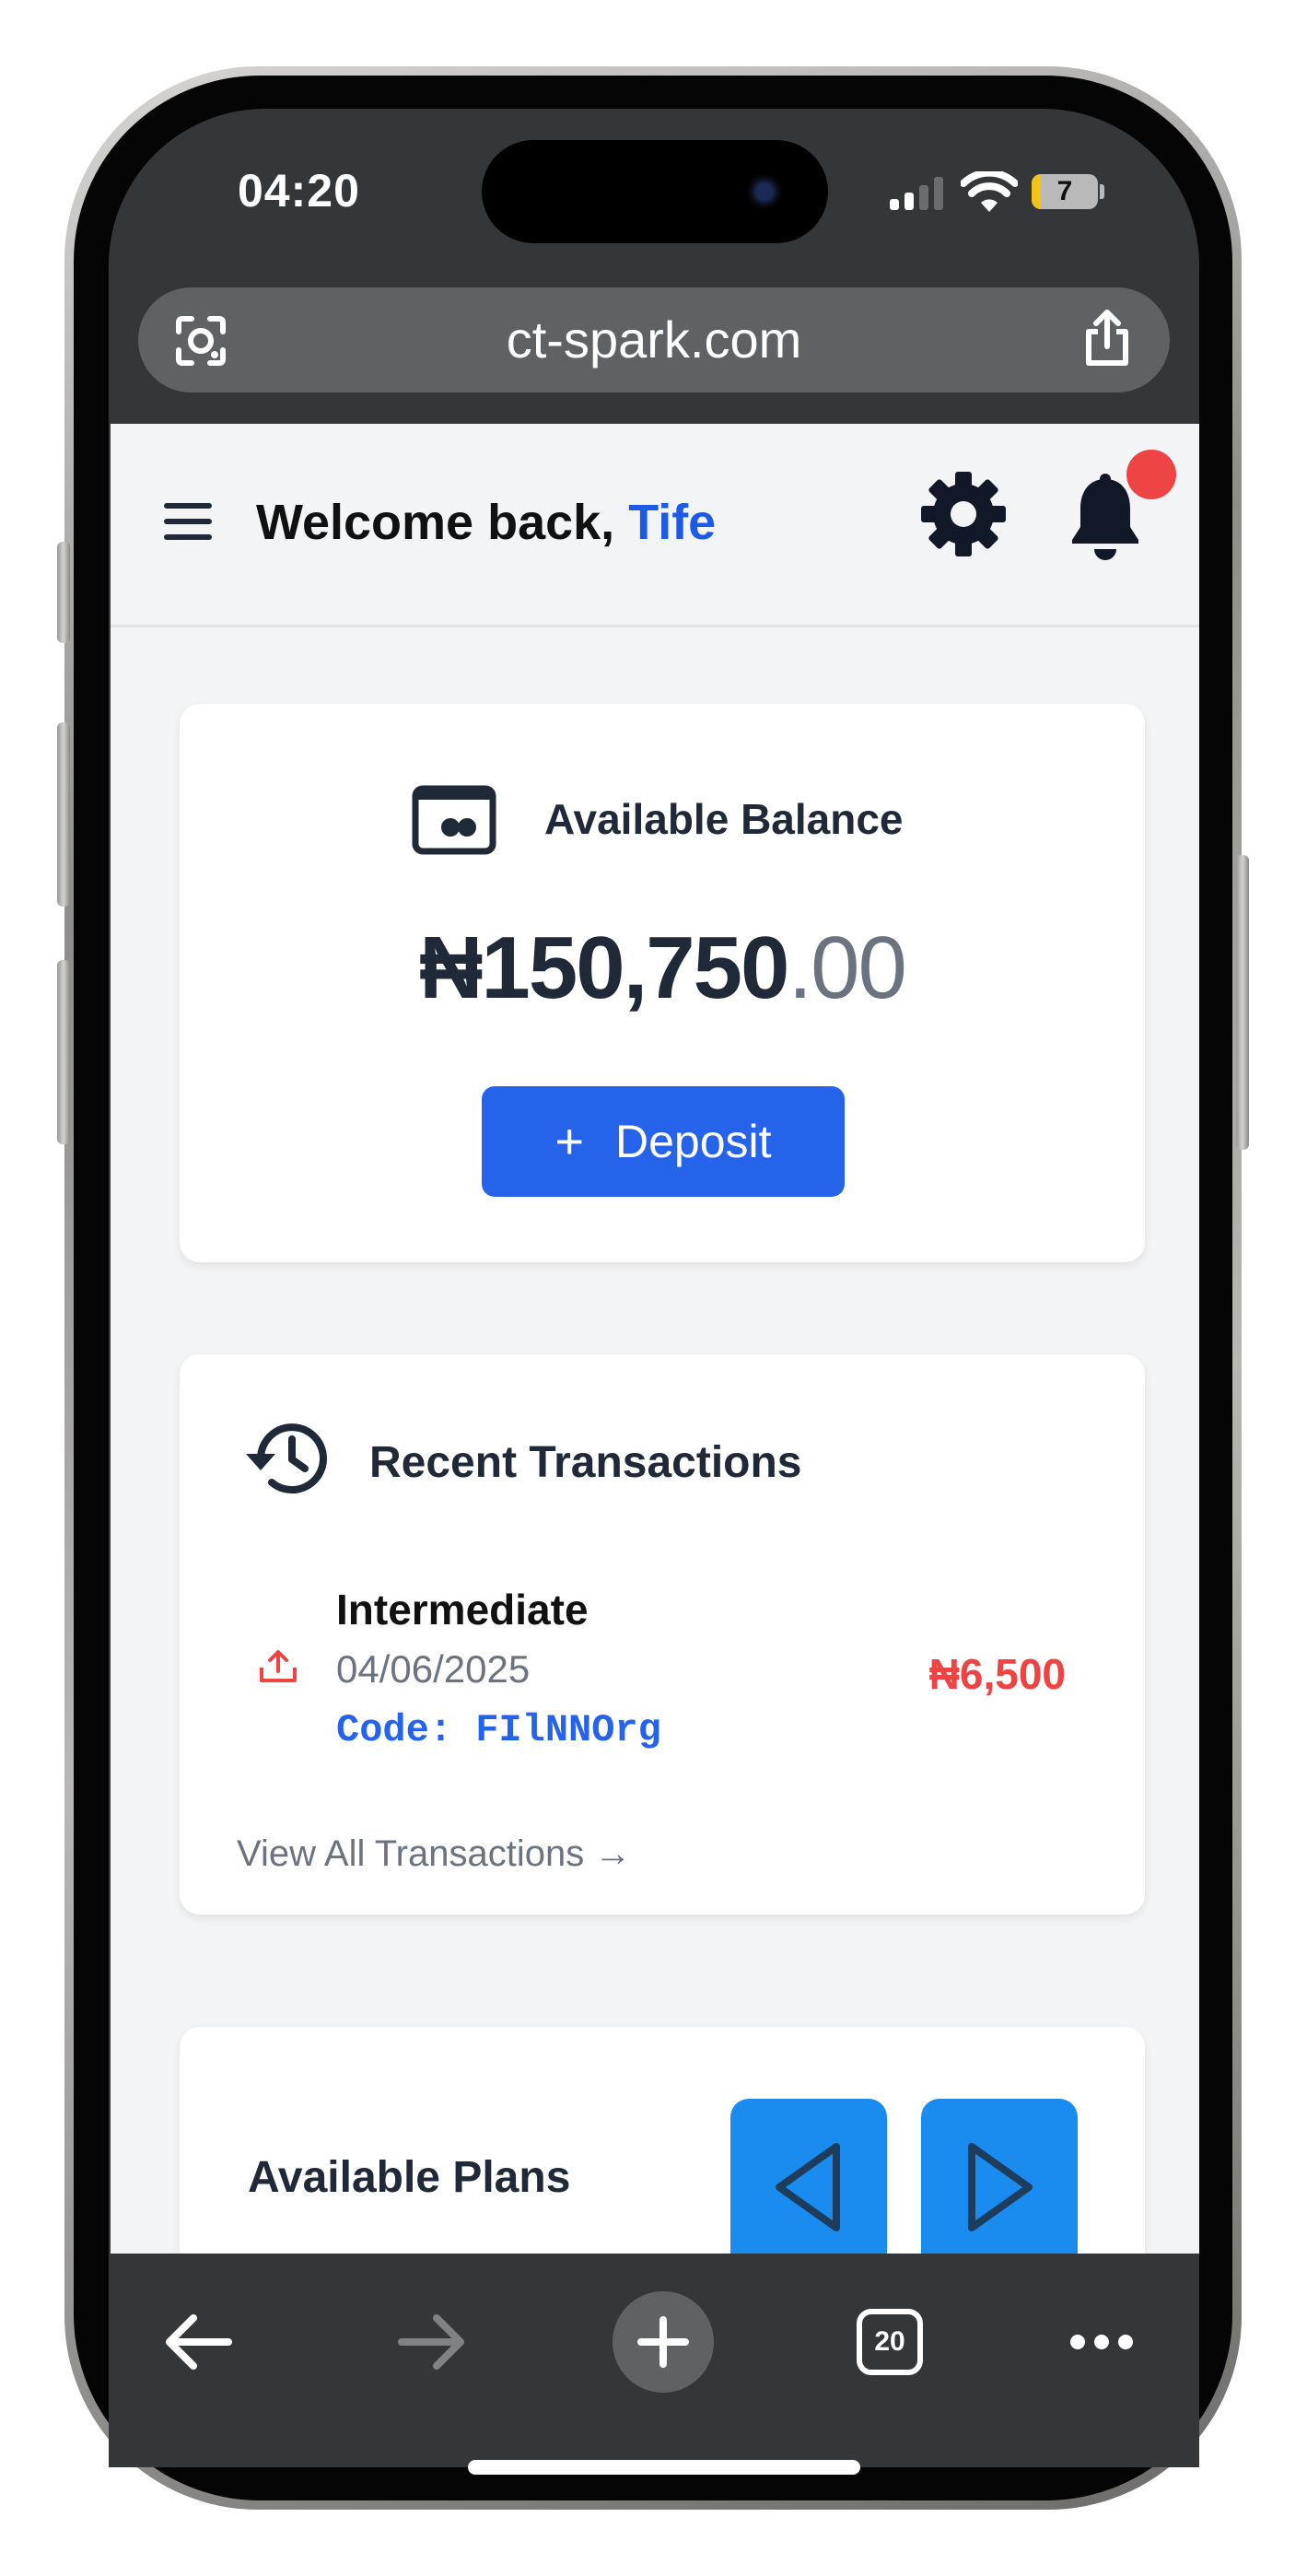 This screenshot has height=2576, width=1307. What do you see at coordinates (64, 814) in the screenshot?
I see `volume-up-button` at bounding box center [64, 814].